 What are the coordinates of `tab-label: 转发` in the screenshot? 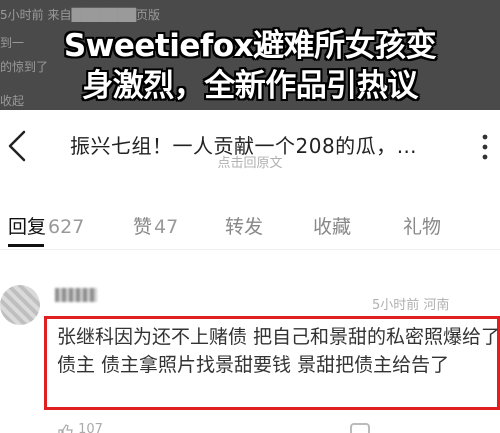 It's located at (244, 227).